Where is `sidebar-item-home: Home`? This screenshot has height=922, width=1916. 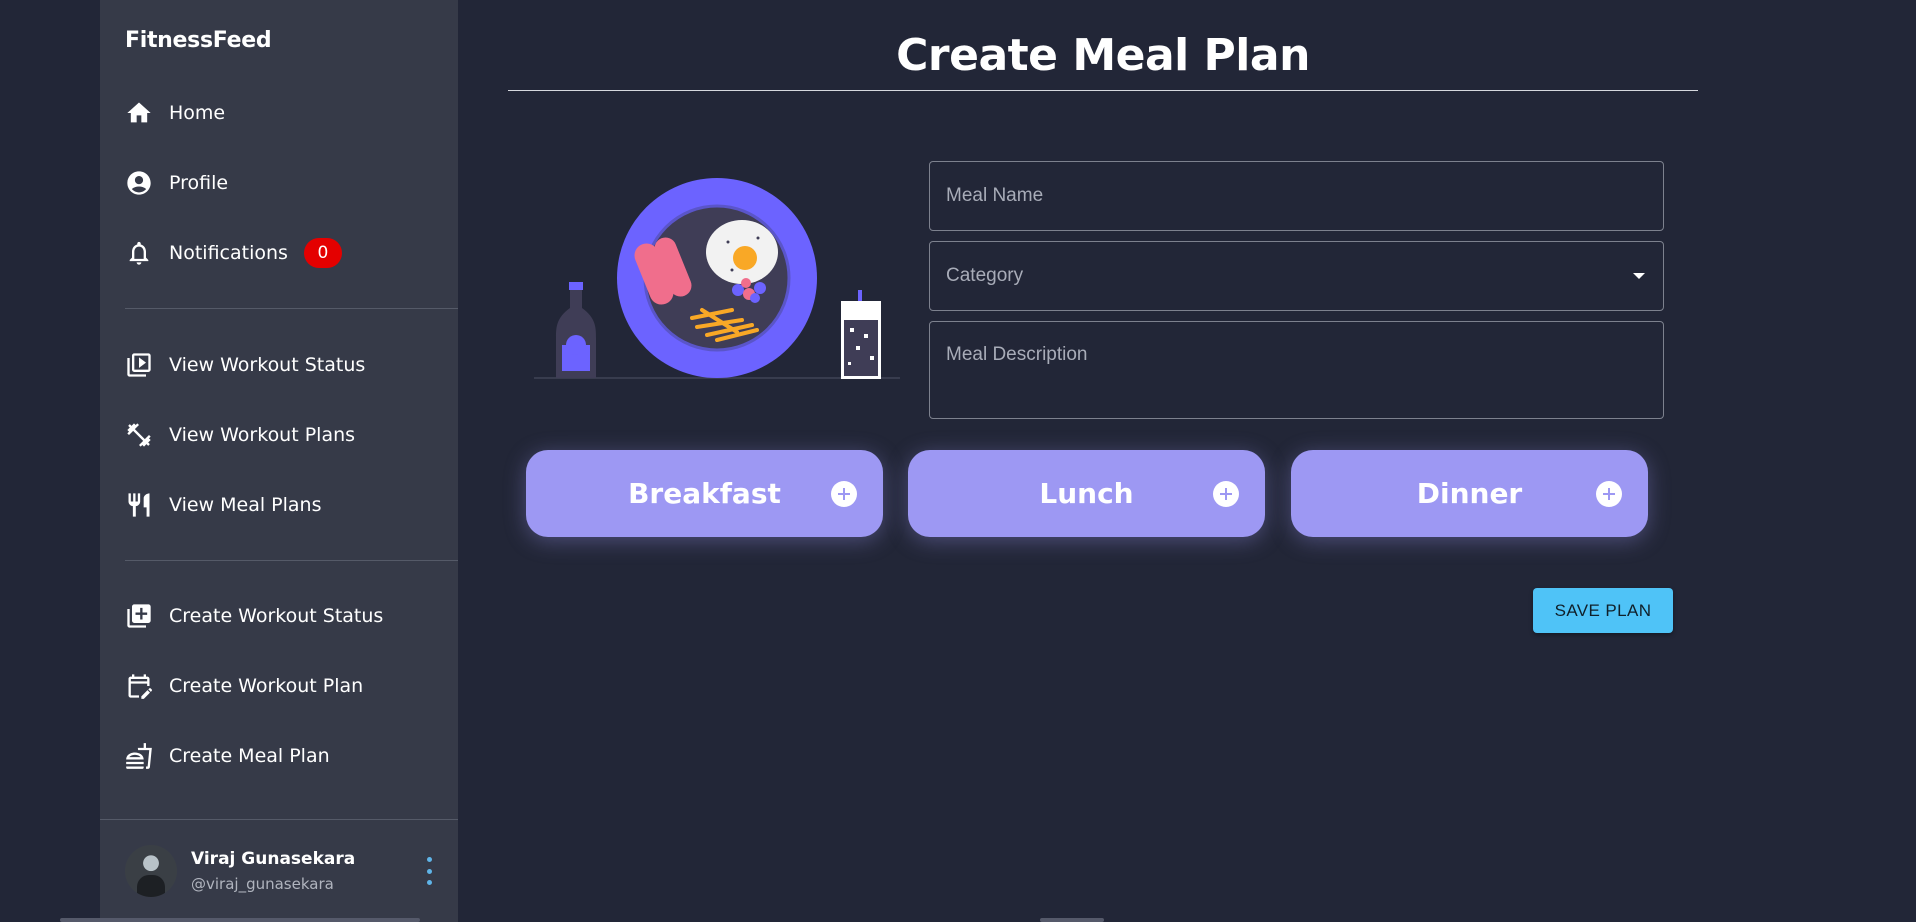 sidebar-item-home: Home is located at coordinates (279, 113).